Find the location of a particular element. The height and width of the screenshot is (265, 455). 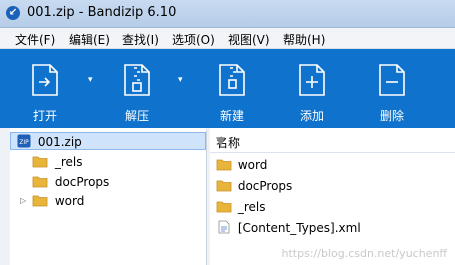

list-item-word: word is located at coordinates (241, 165).